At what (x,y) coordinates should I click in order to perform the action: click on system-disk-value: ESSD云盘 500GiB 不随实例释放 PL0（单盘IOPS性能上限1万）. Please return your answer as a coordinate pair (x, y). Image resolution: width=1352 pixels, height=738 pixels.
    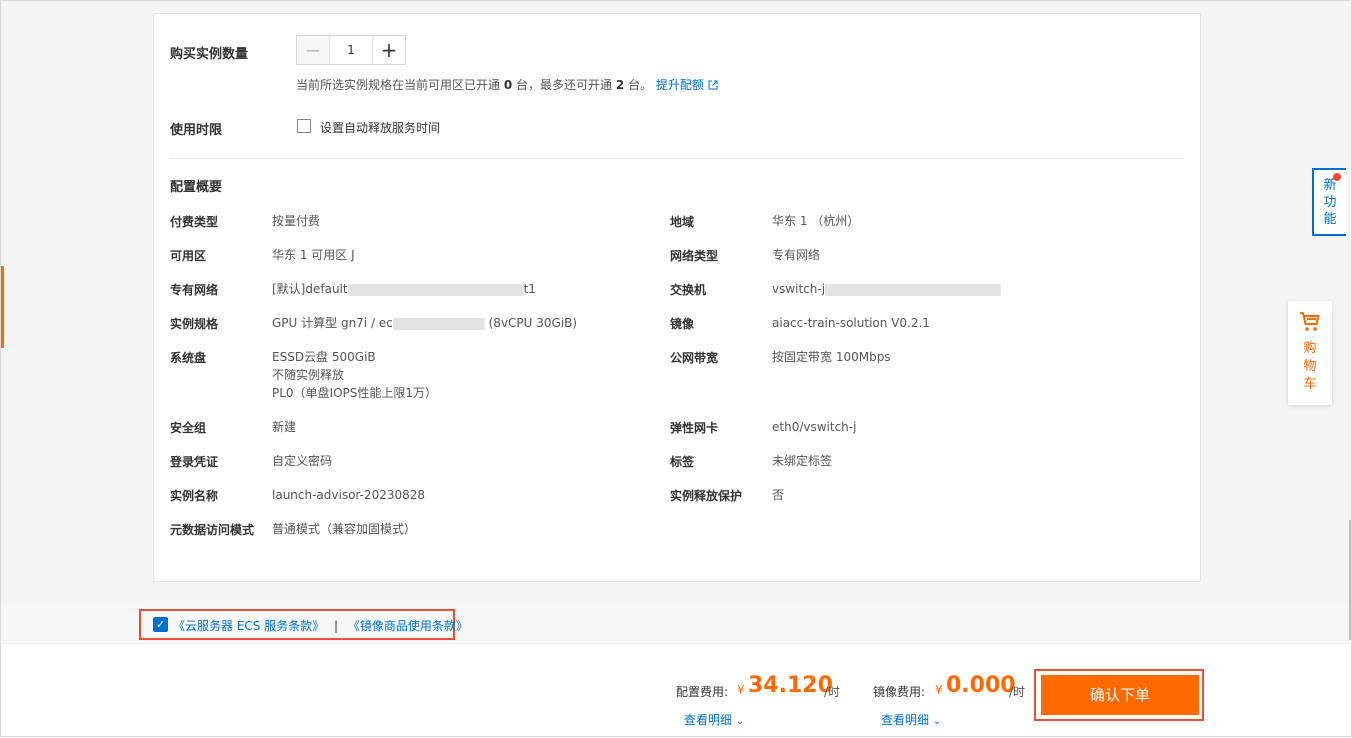
    Looking at the image, I should click on (355, 375).